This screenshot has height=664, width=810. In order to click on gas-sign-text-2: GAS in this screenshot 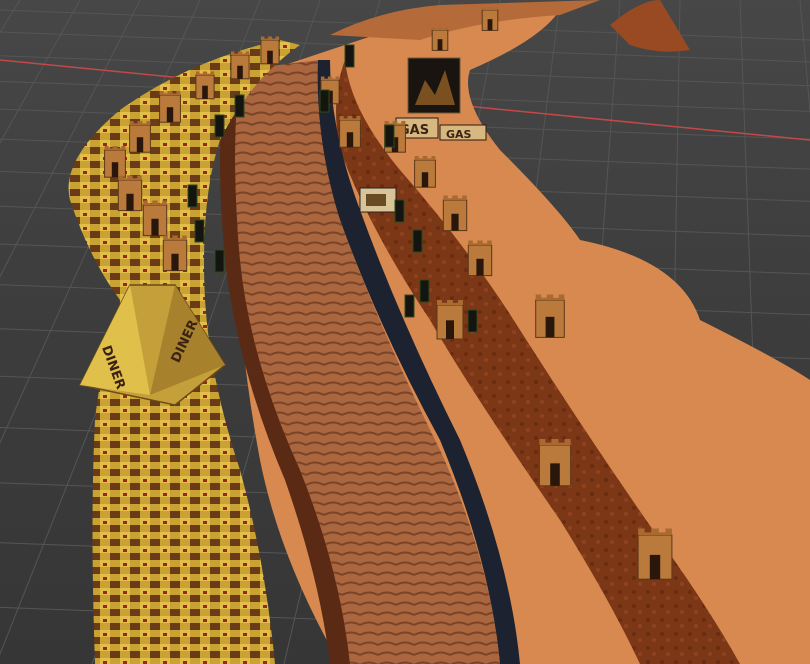, I will do `click(459, 134)`.